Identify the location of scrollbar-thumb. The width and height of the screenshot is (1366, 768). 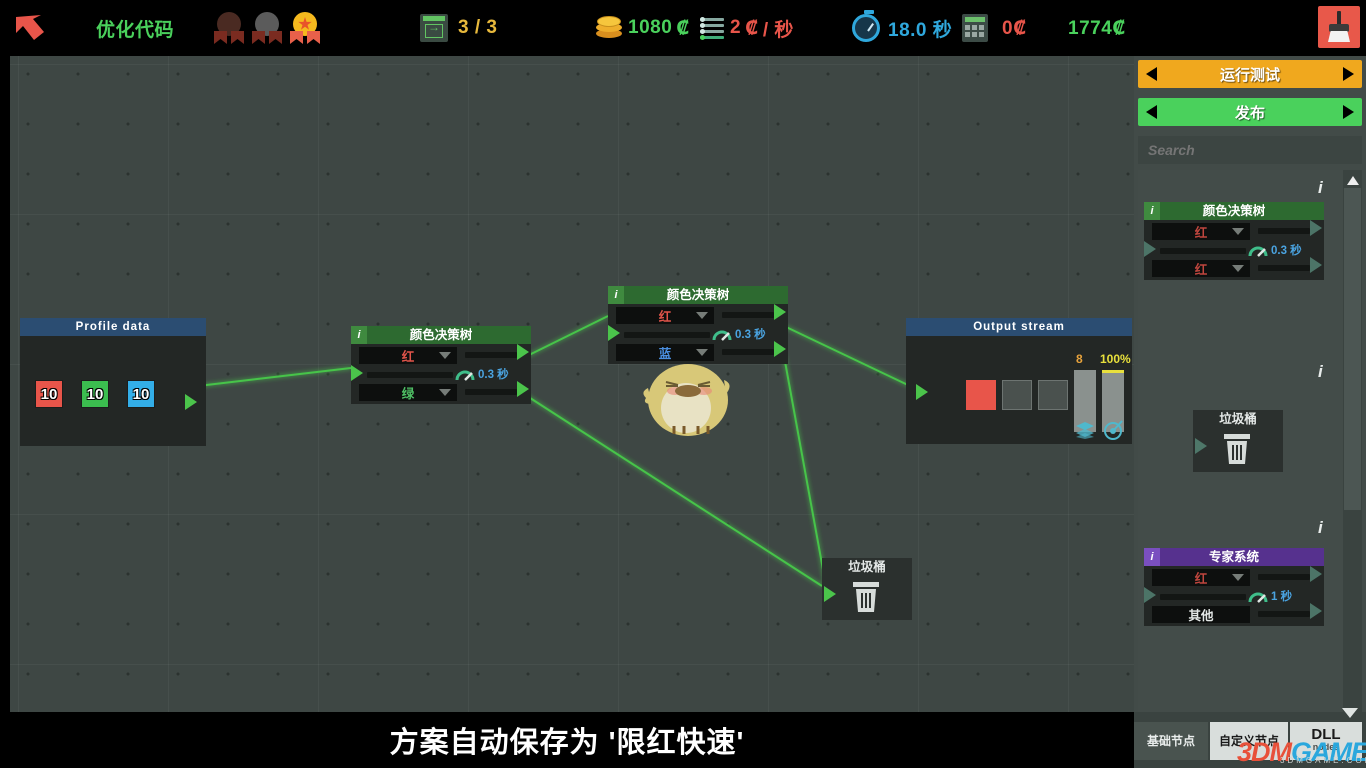
(1352, 349).